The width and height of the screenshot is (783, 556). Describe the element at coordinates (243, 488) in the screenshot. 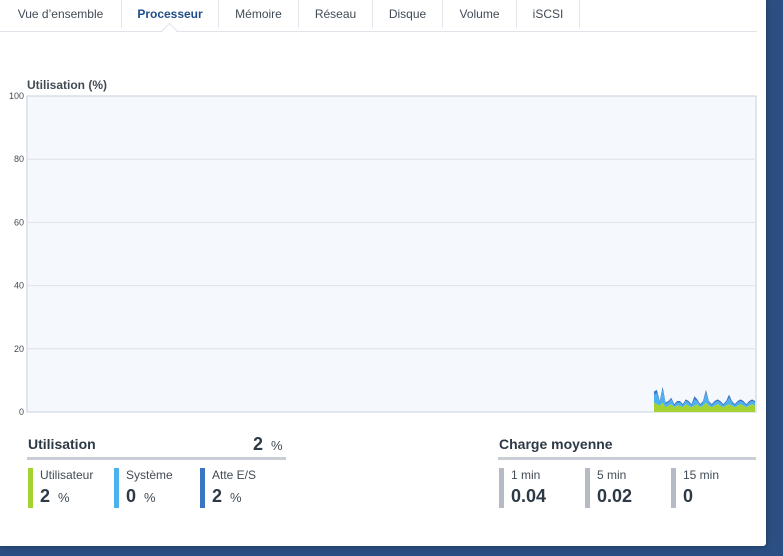

I see `metric-io-wait: Atte E/S 2 %` at that location.